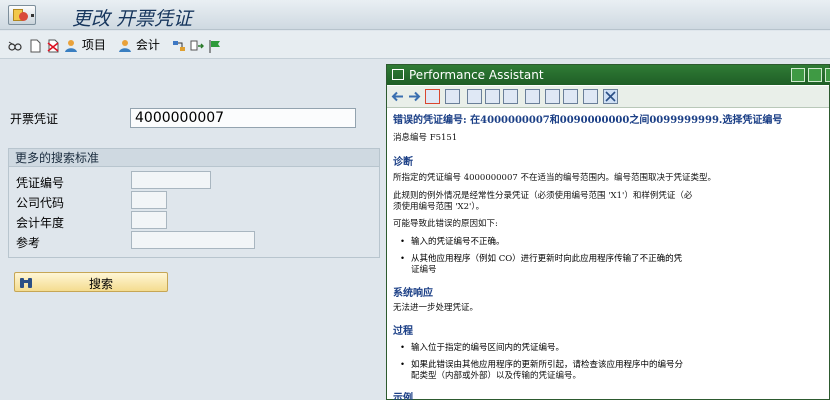 The height and width of the screenshot is (400, 830). What do you see at coordinates (436, 308) in the screenshot?
I see `system-response-text: 无法进一步处理凭证。` at bounding box center [436, 308].